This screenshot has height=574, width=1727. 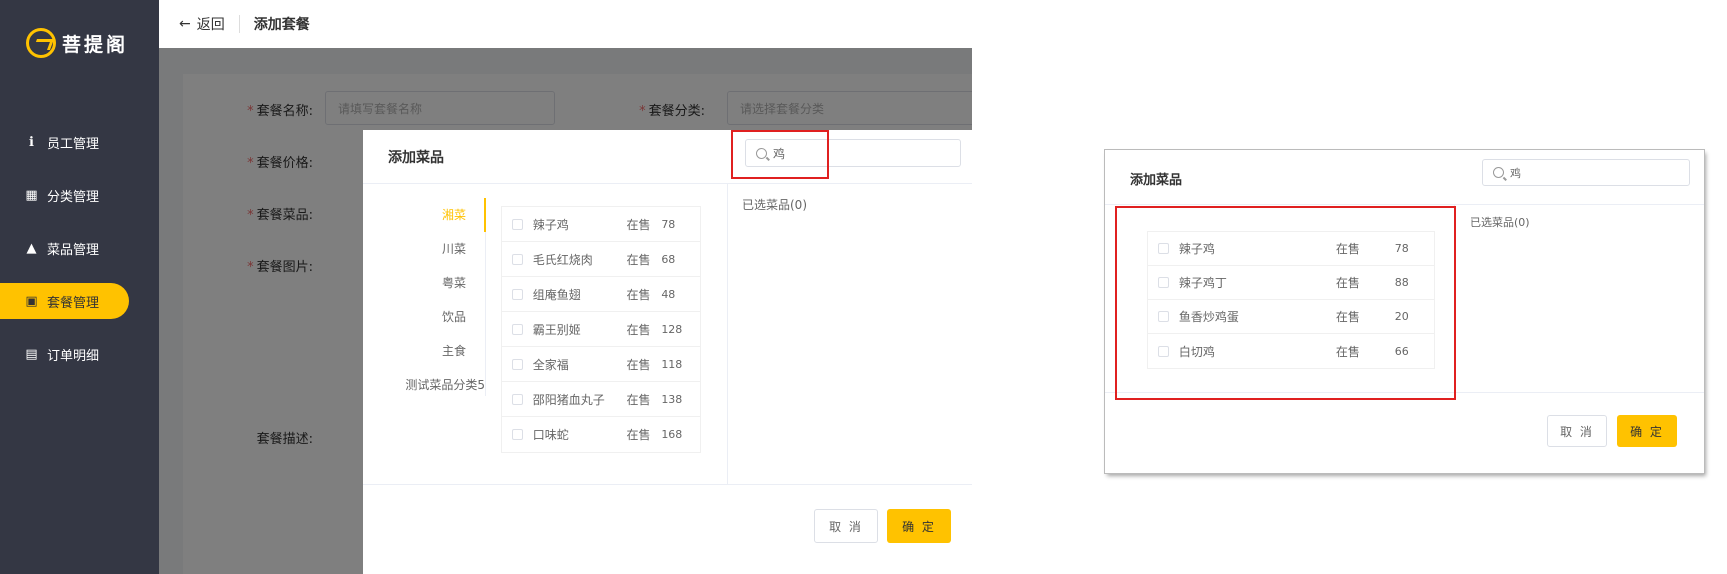 I want to click on logo-text: 菩提阁, so click(x=95, y=44).